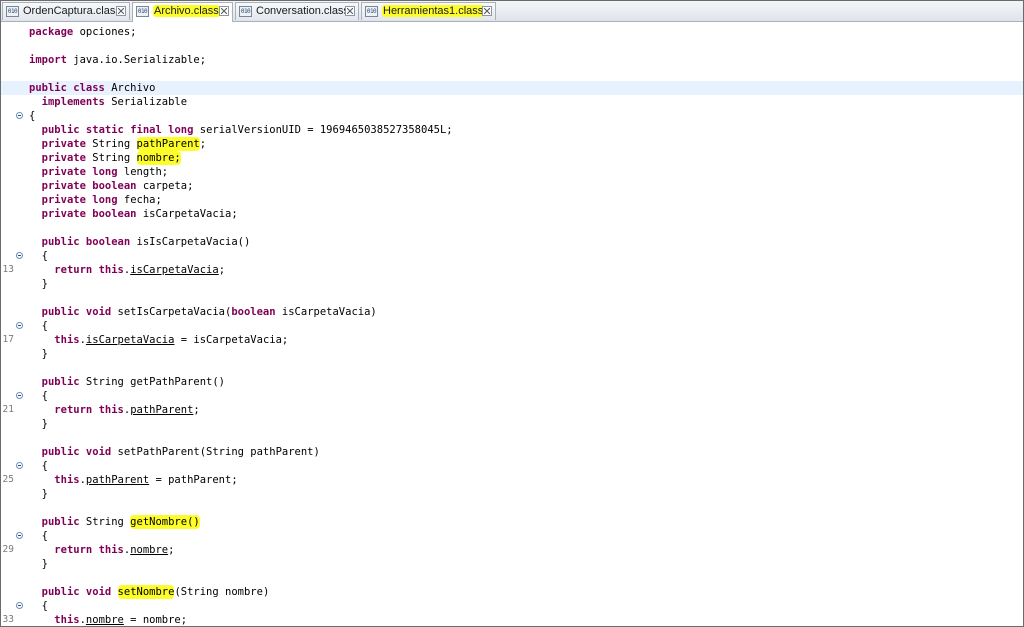 This screenshot has height=627, width=1024. I want to click on code-line: 25 this.pathParent = pathParent;, so click(512, 480).